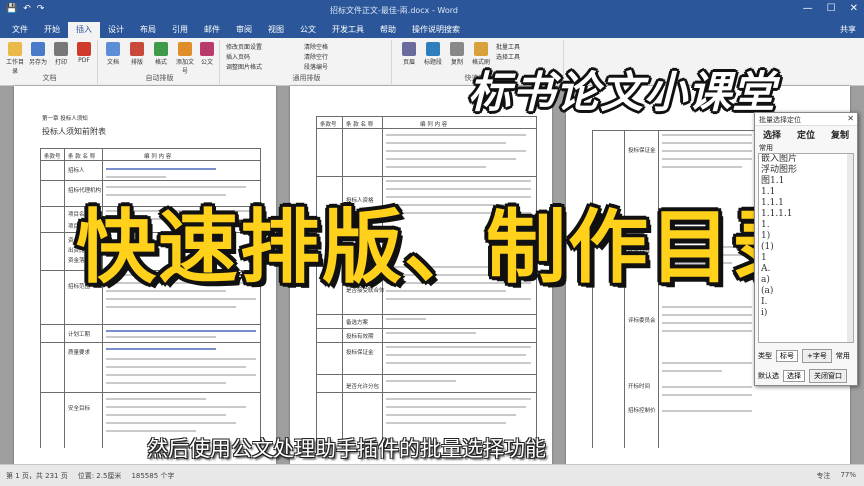  What do you see at coordinates (360, 337) in the screenshot?
I see `row-label: 投标有效期` at bounding box center [360, 337].